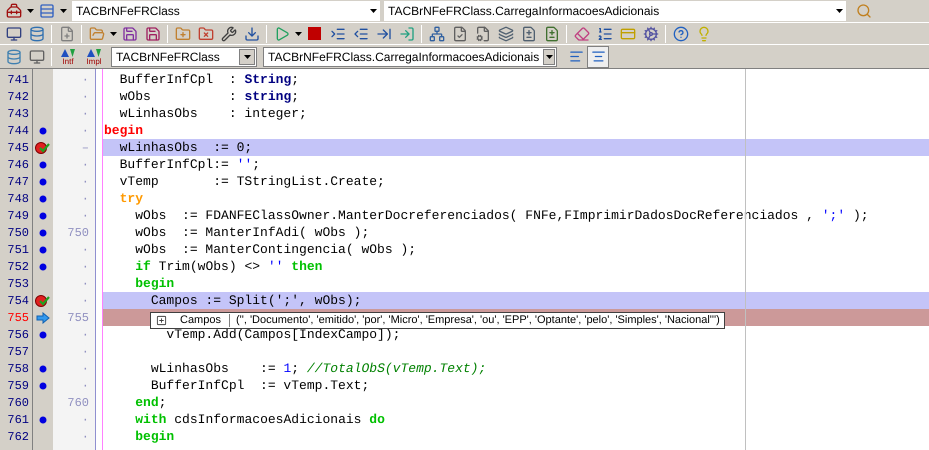 This screenshot has width=929, height=450. I want to click on fold-mark: 755, so click(78, 318).